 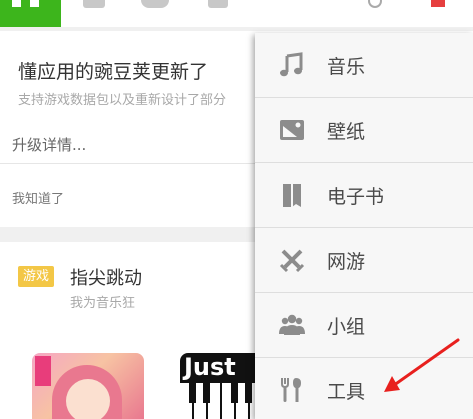 What do you see at coordinates (438, 3) in the screenshot?
I see `download-icon` at bounding box center [438, 3].